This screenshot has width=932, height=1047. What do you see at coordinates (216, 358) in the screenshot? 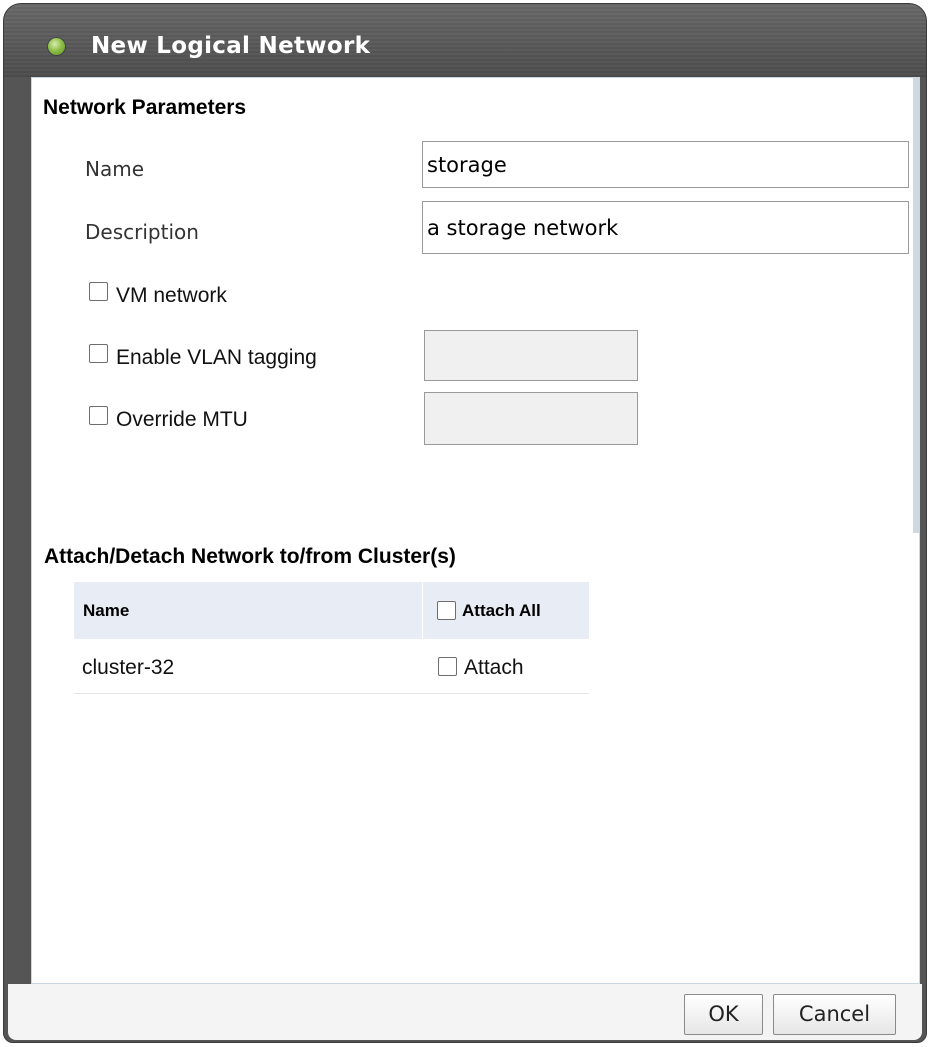
I see `vlan-tagging-label: Enable VLAN tagging` at bounding box center [216, 358].